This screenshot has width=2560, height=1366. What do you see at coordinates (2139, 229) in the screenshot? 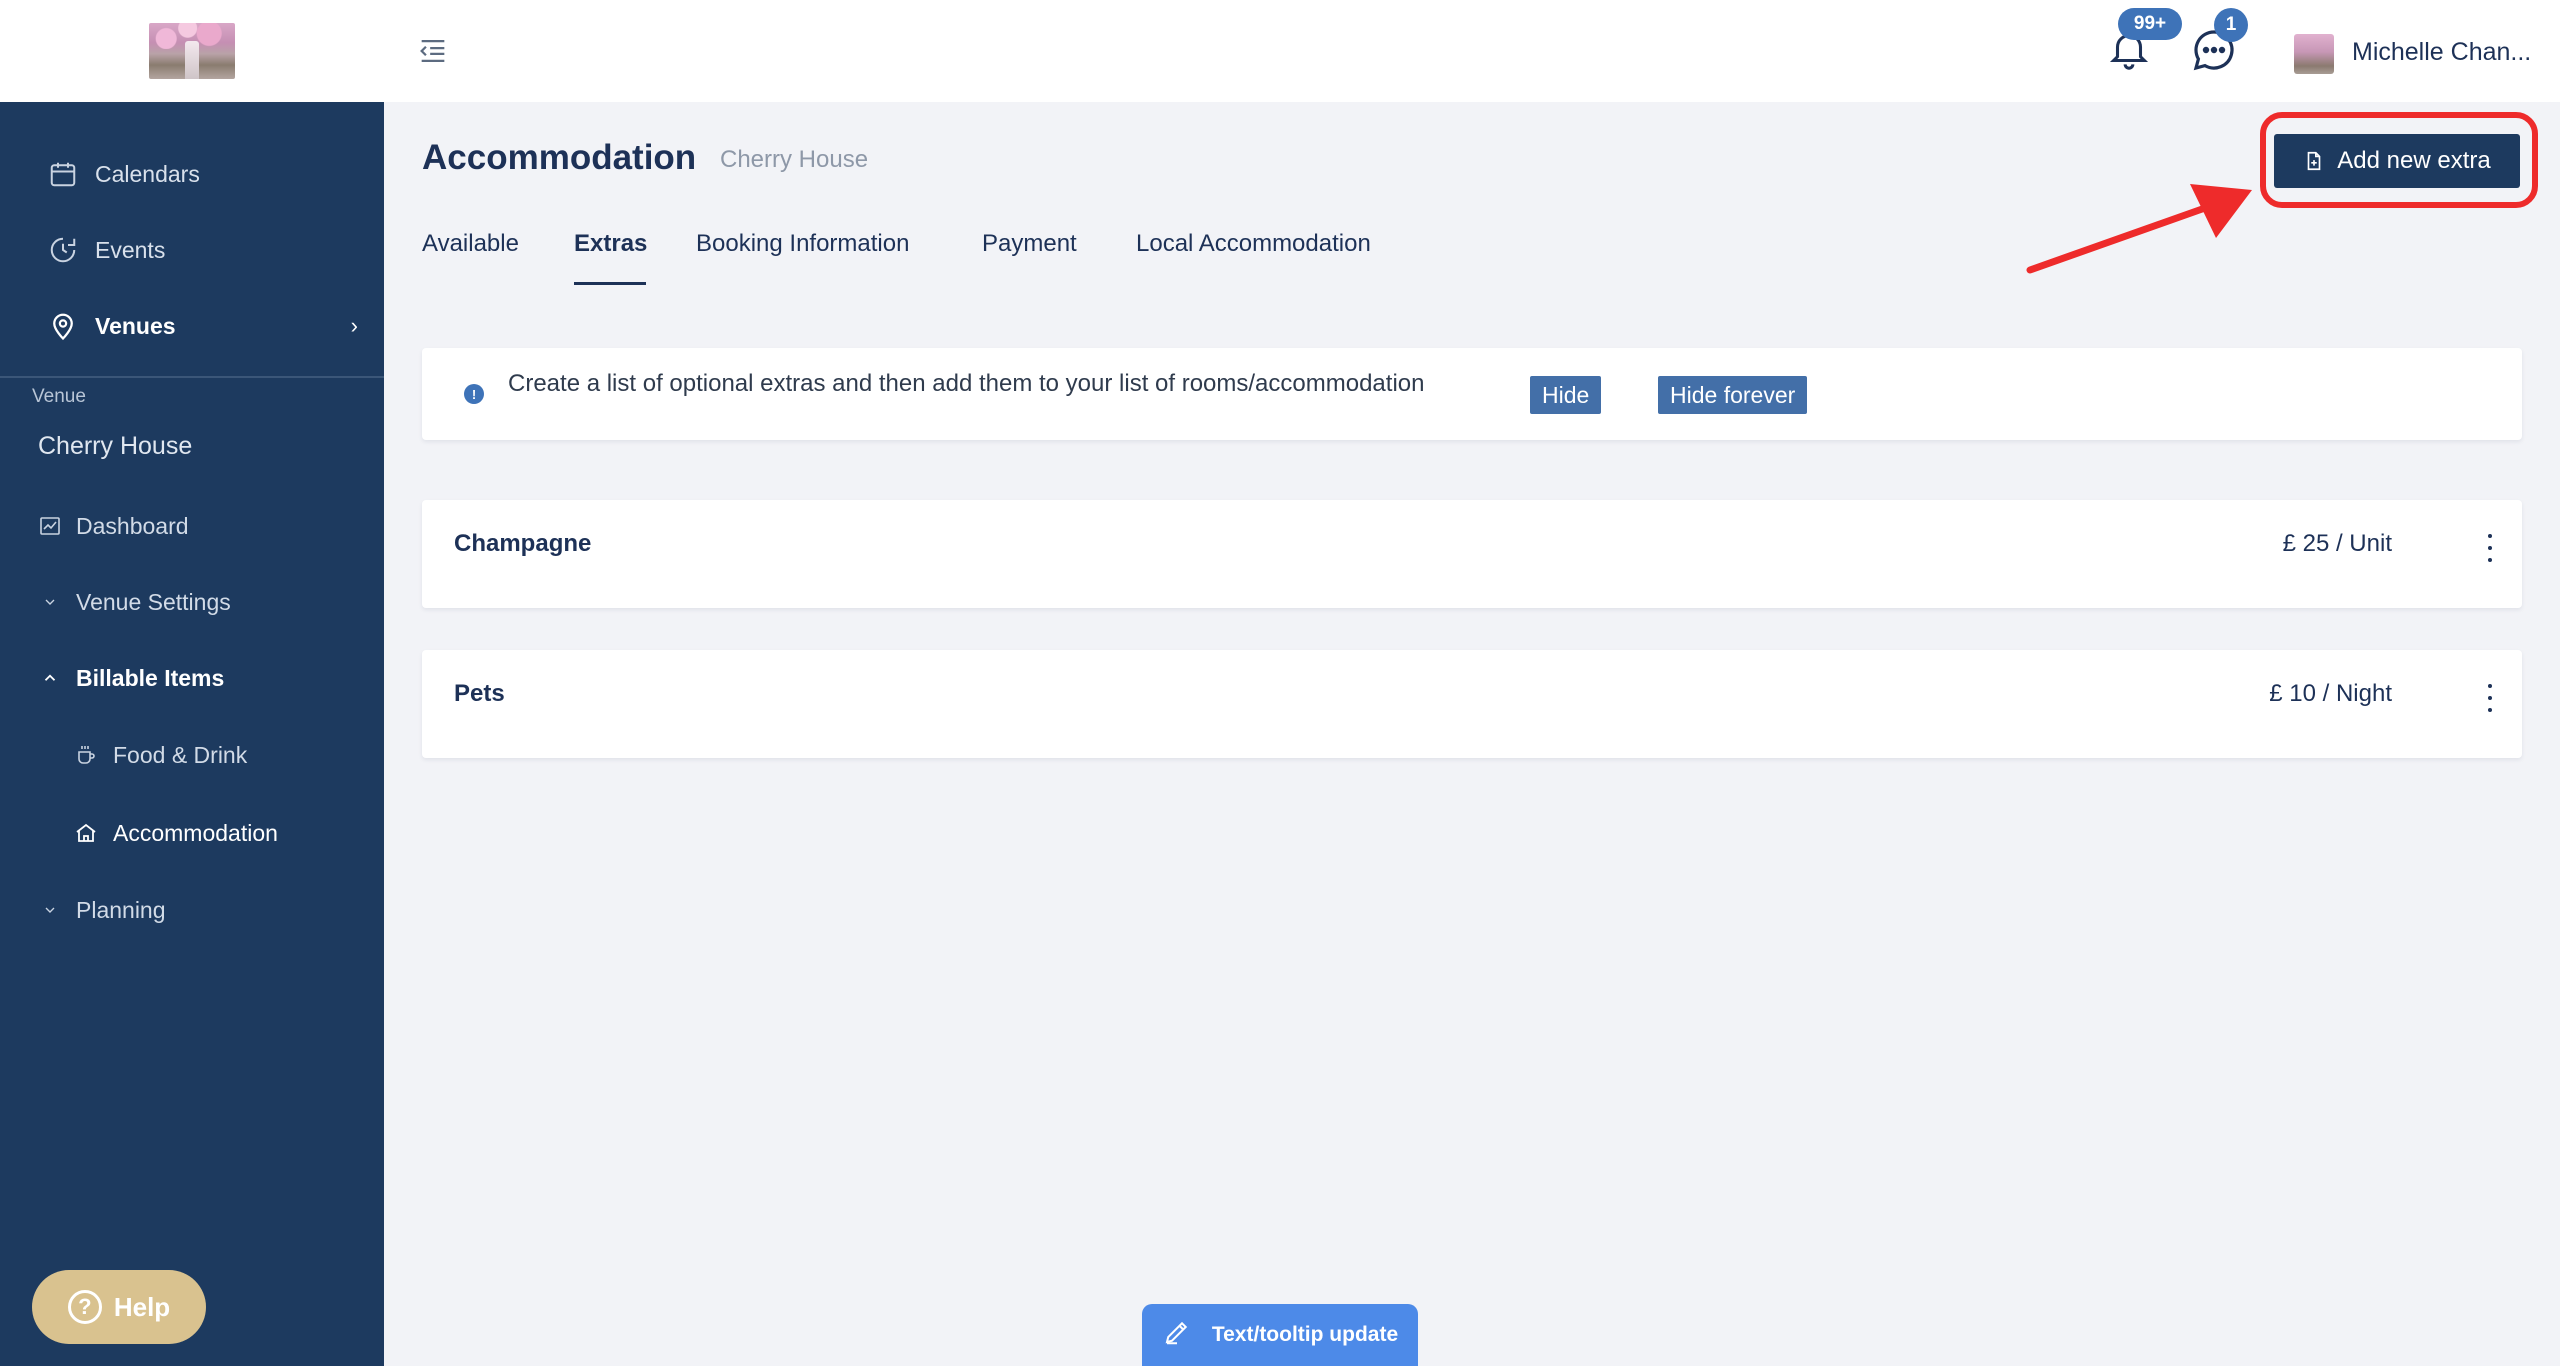
I see `annotation-arrow-icon` at bounding box center [2139, 229].